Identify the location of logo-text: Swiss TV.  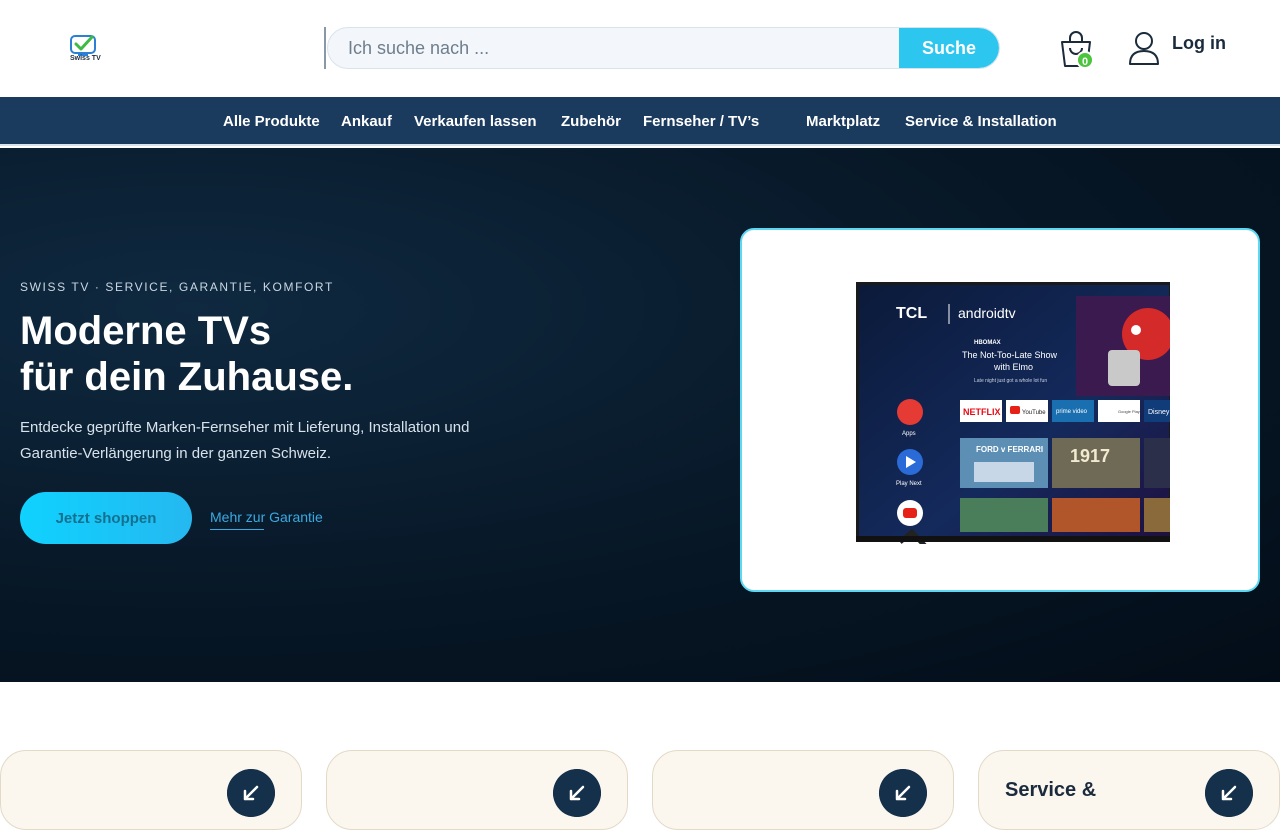
(85, 58).